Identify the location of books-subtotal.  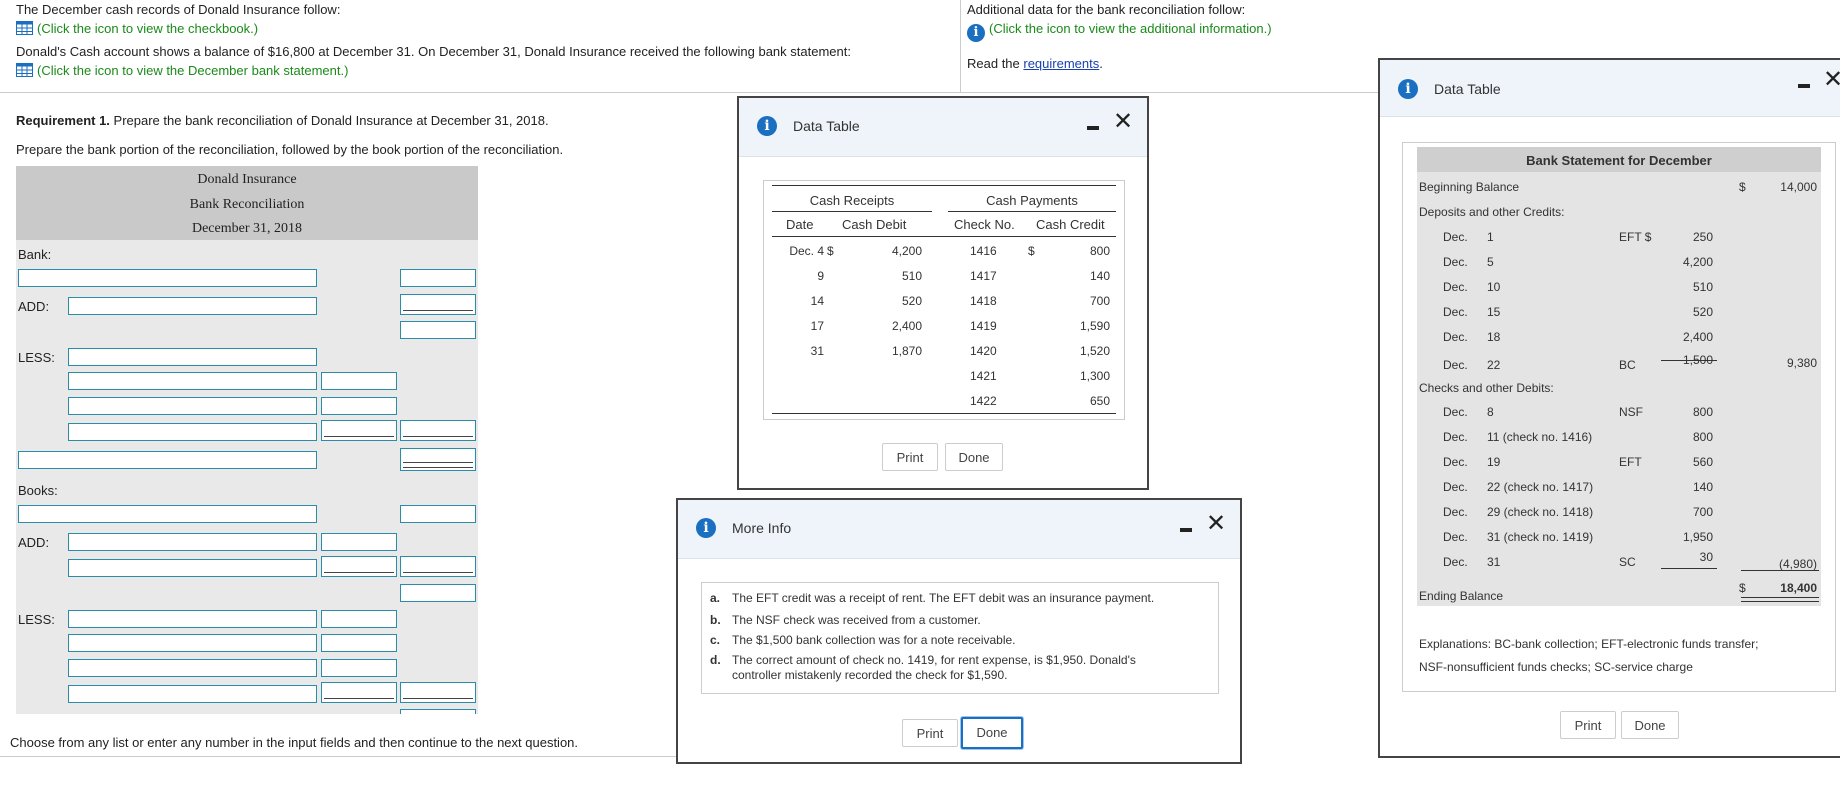
(438, 593).